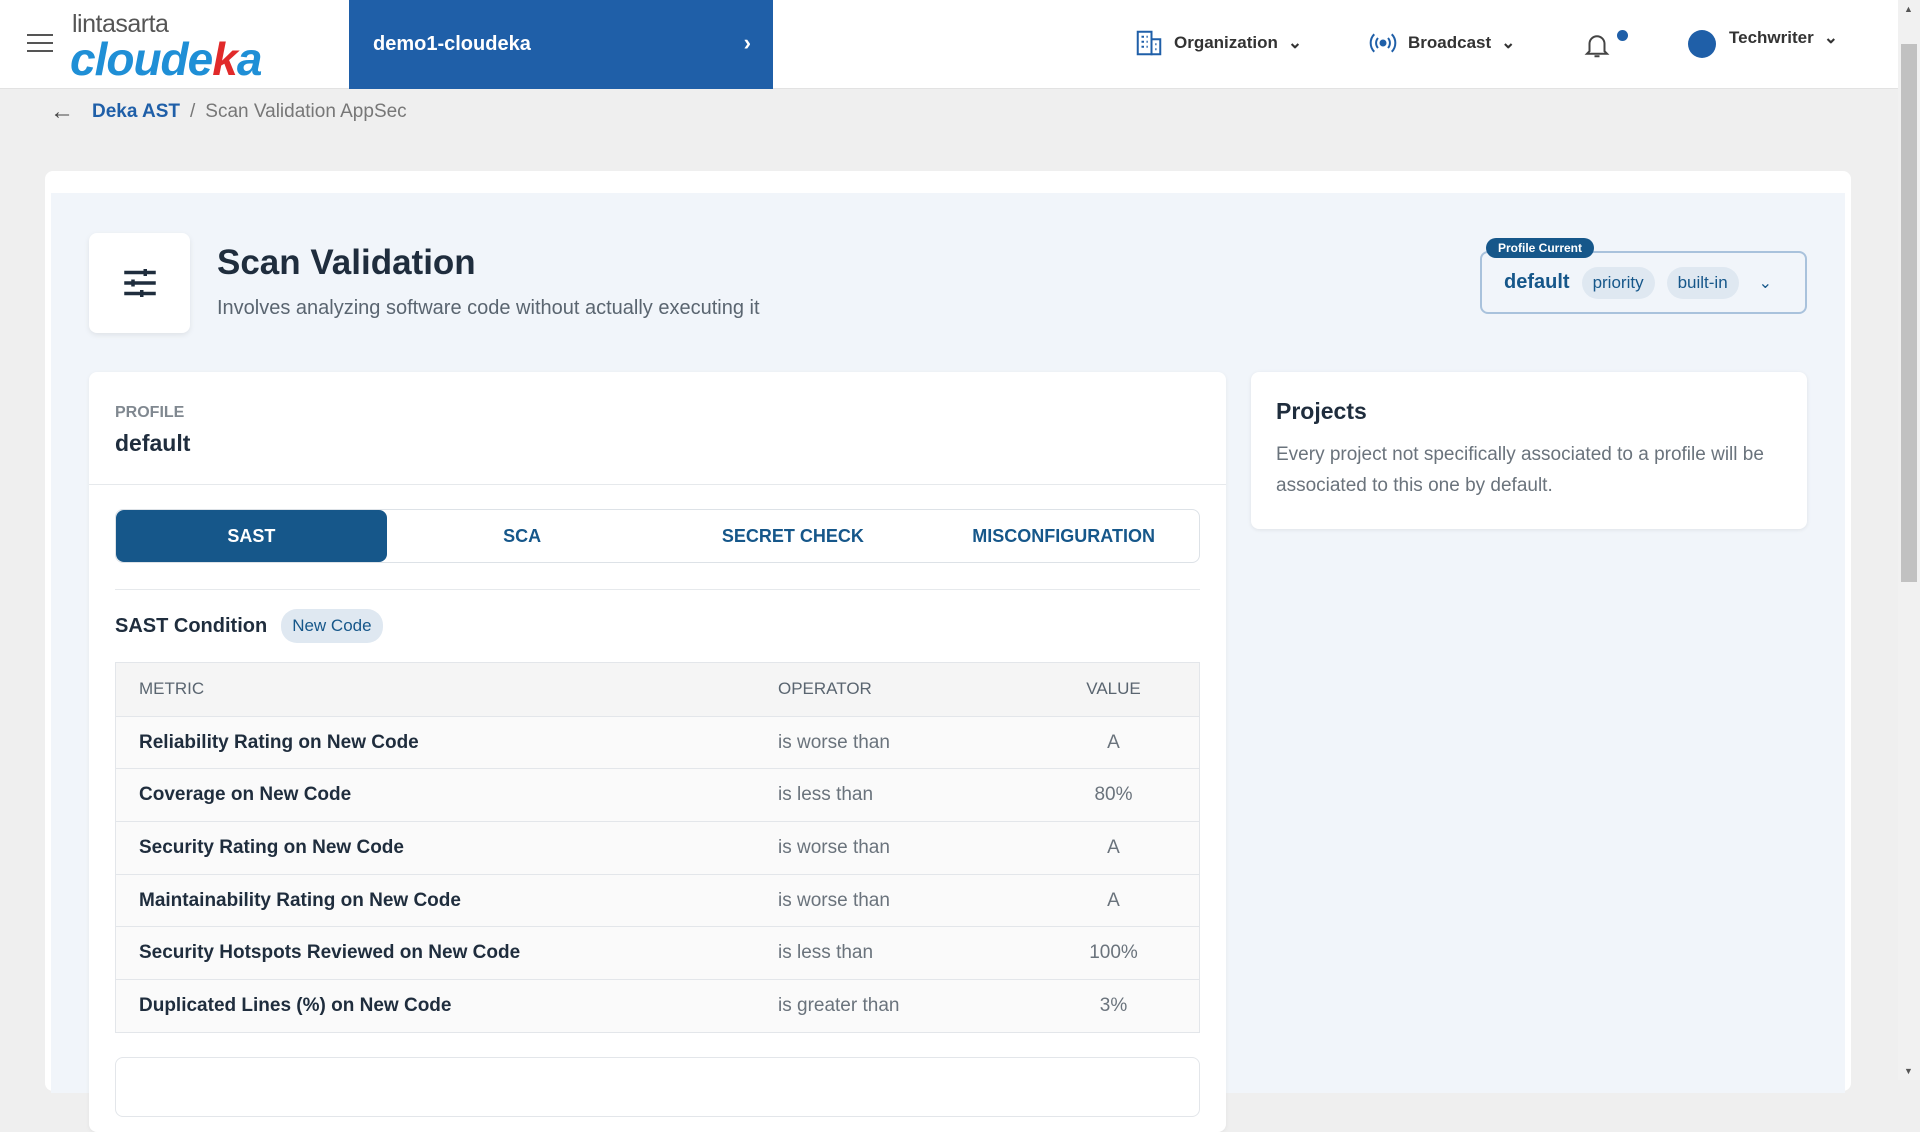  What do you see at coordinates (249, 626) in the screenshot?
I see `condition-header: SAST Condition New Code` at bounding box center [249, 626].